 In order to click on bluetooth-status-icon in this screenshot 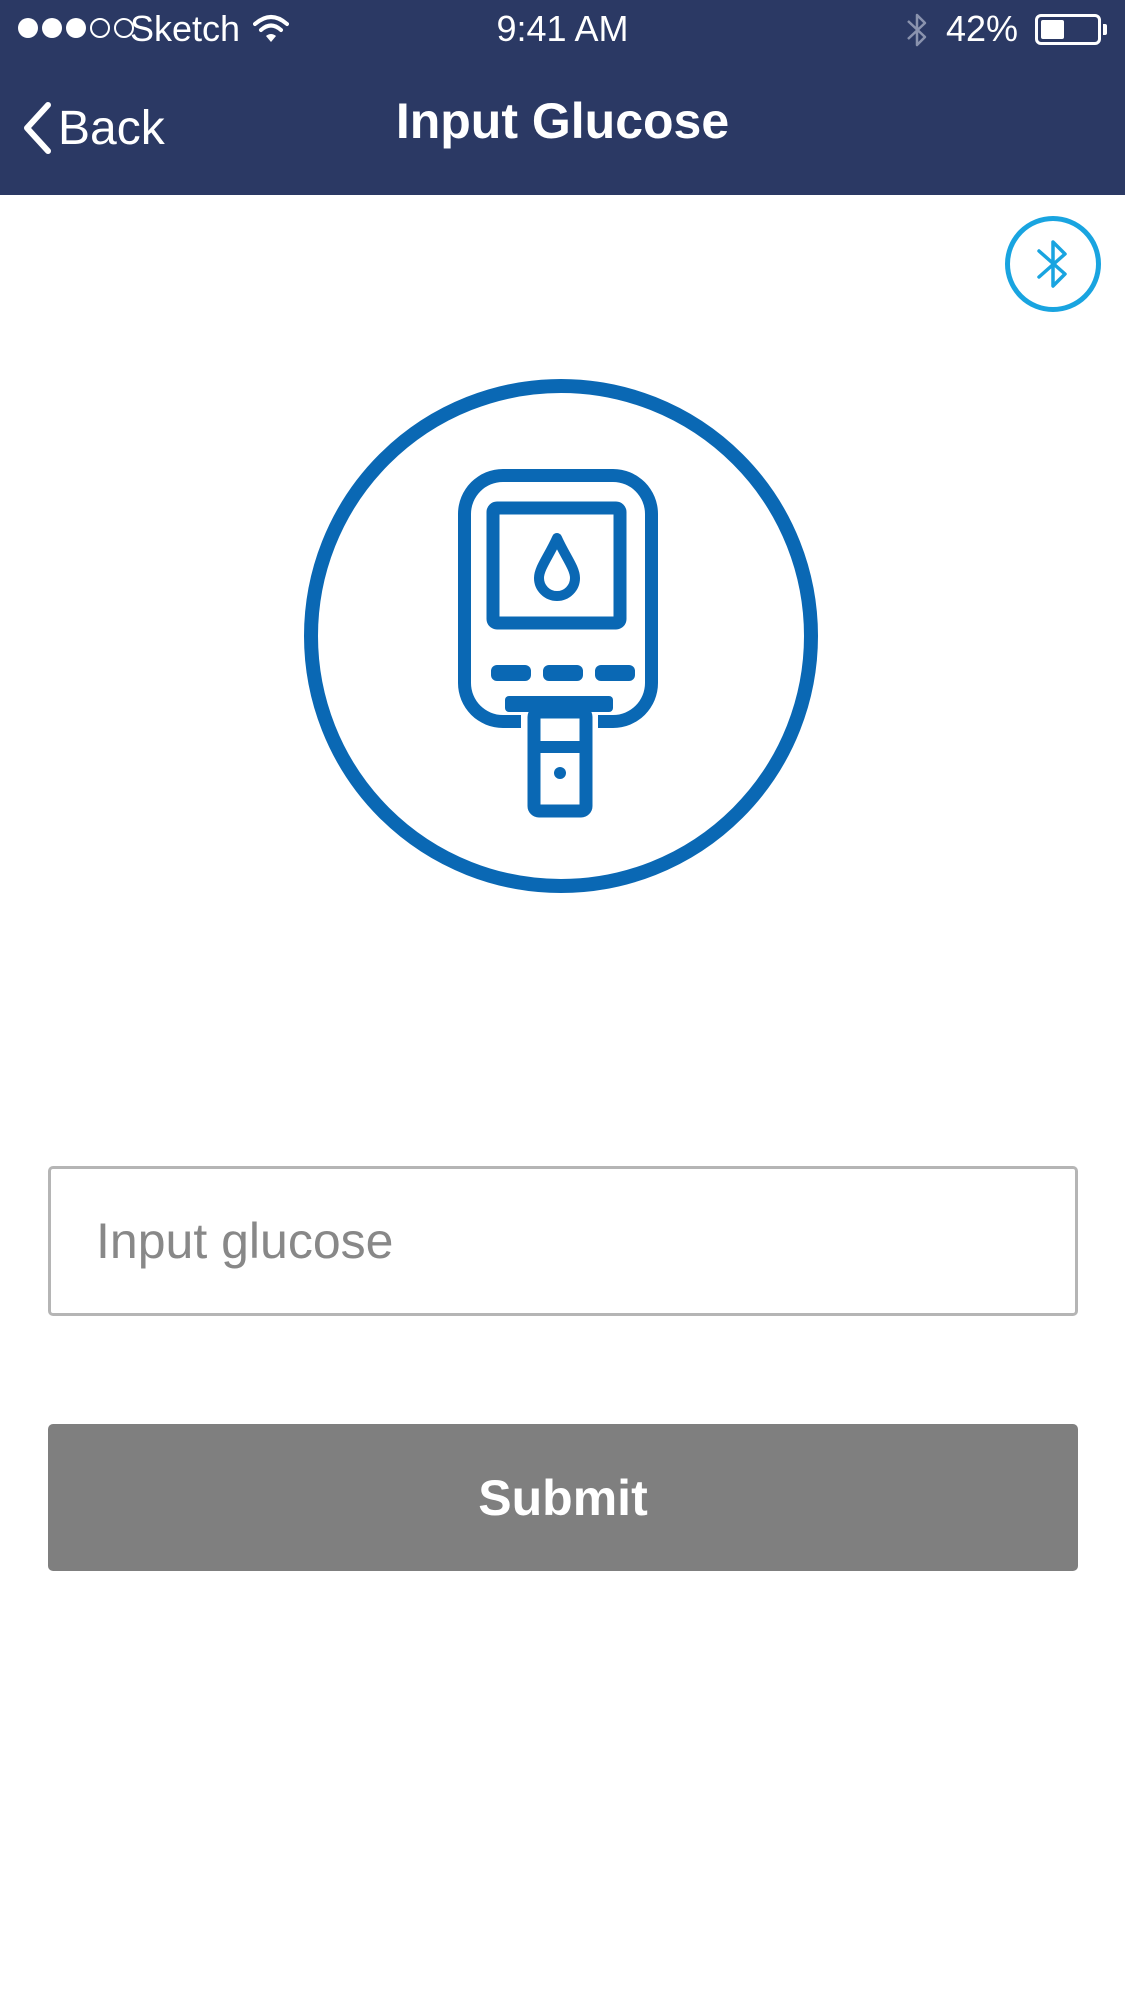, I will do `click(917, 30)`.